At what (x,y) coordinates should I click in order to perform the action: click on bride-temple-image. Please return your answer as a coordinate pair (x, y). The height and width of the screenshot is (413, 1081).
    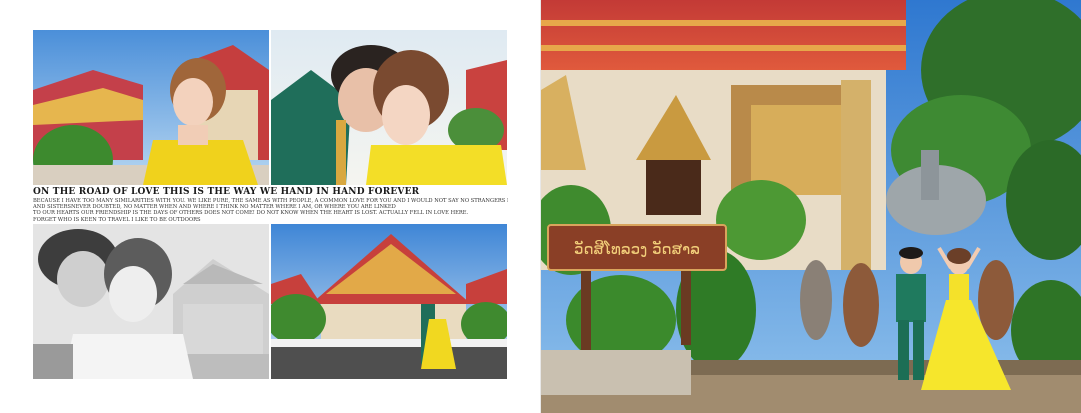
    Looking at the image, I should click on (151, 107).